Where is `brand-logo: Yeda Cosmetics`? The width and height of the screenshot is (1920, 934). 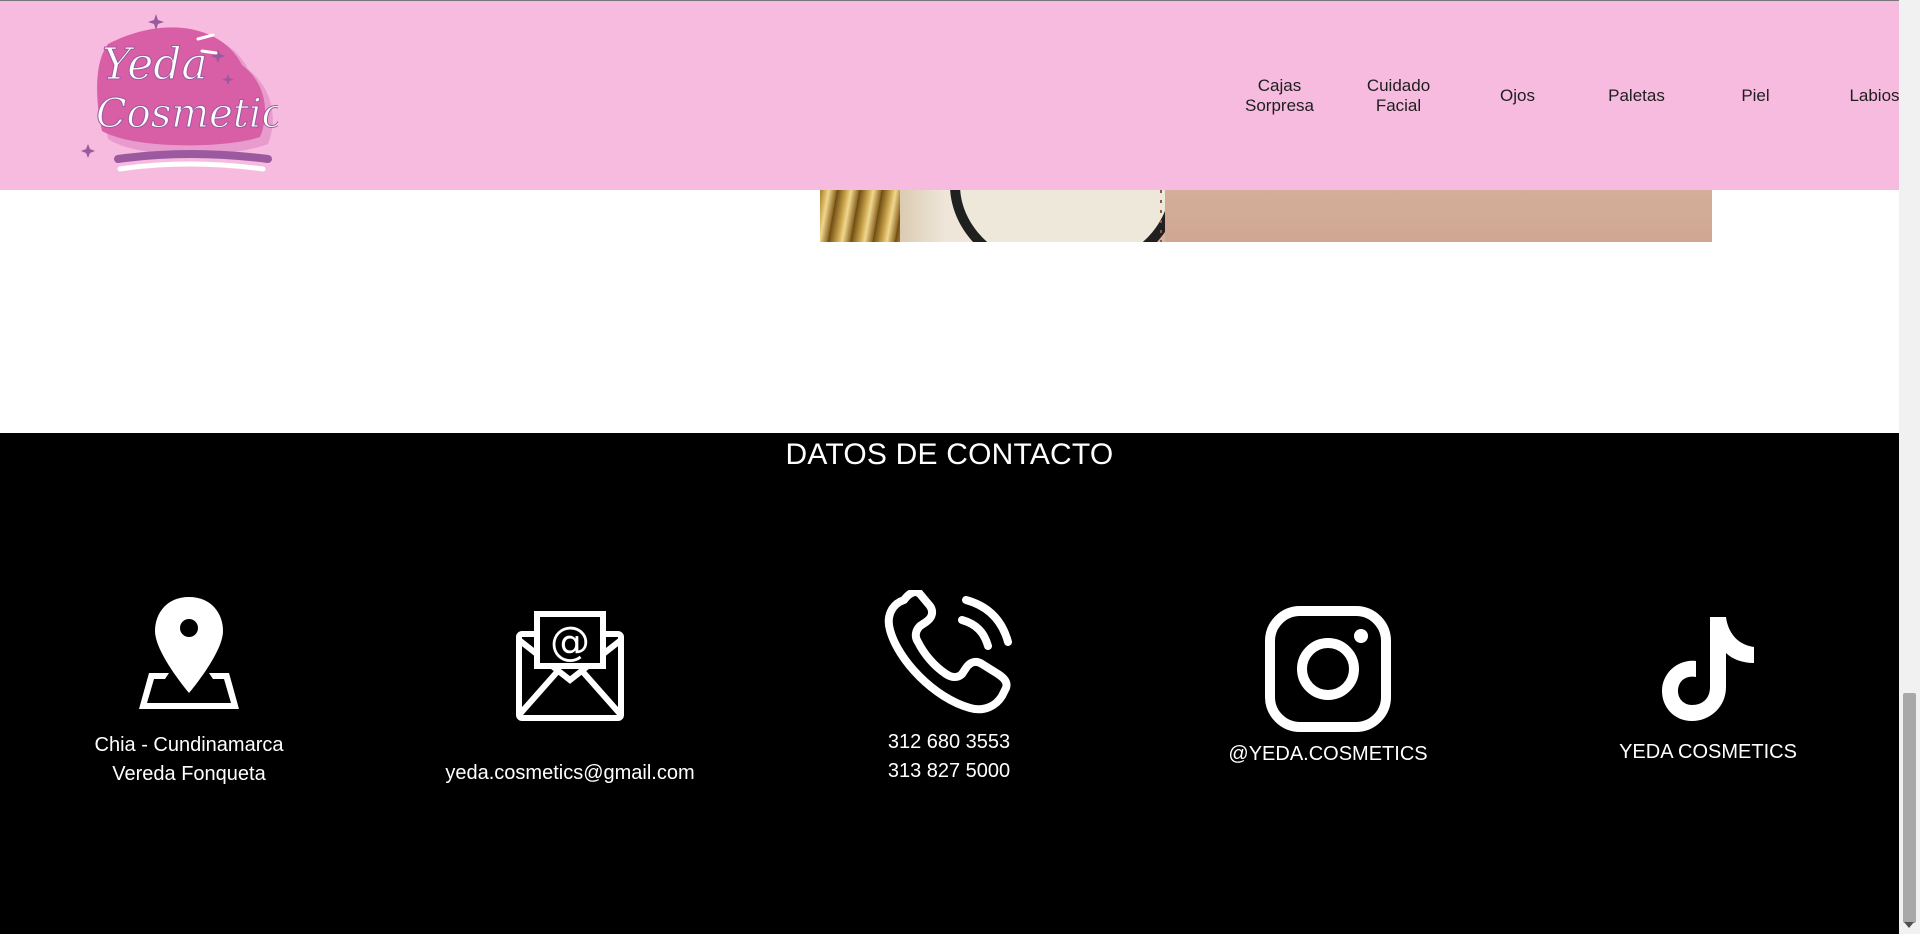 brand-logo: Yeda Cosmetics is located at coordinates (191, 94).